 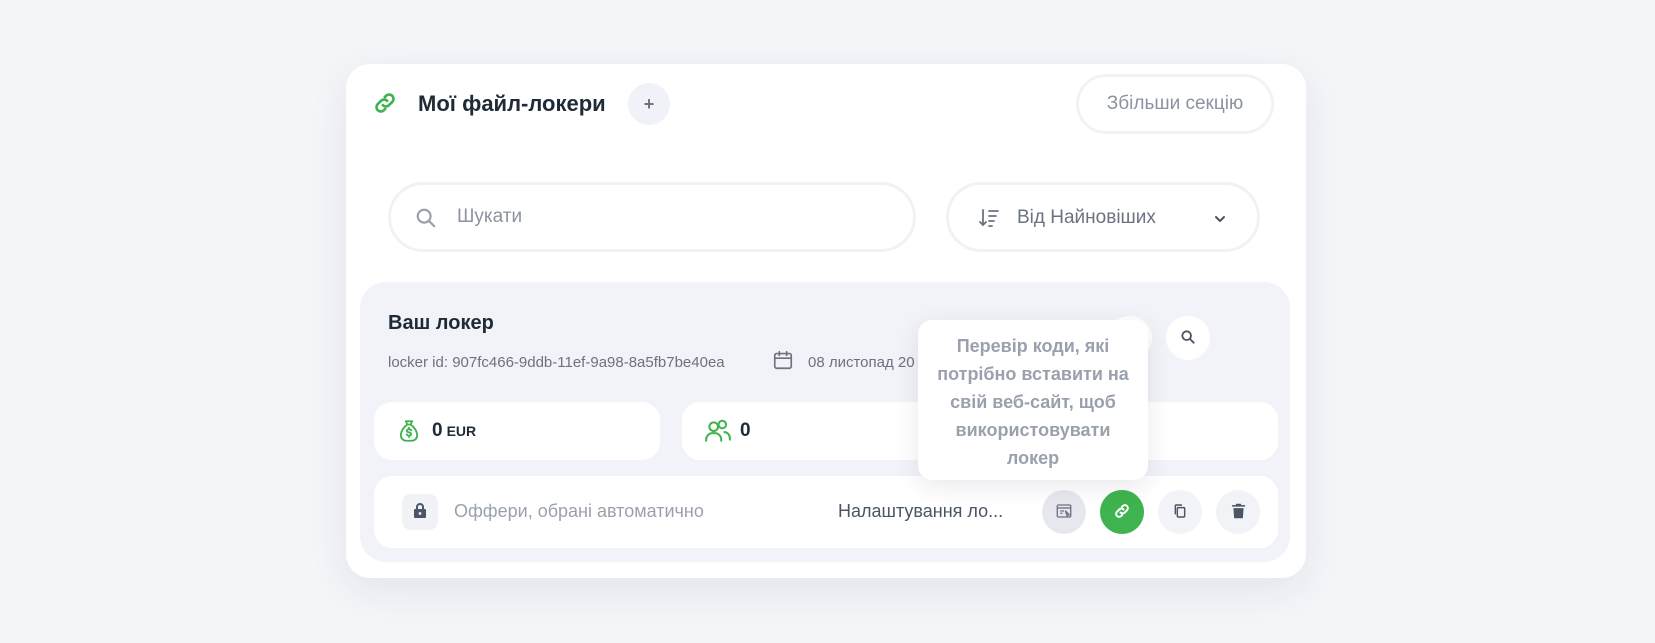 What do you see at coordinates (461, 431) in the screenshot?
I see `earnings-currency: EUR` at bounding box center [461, 431].